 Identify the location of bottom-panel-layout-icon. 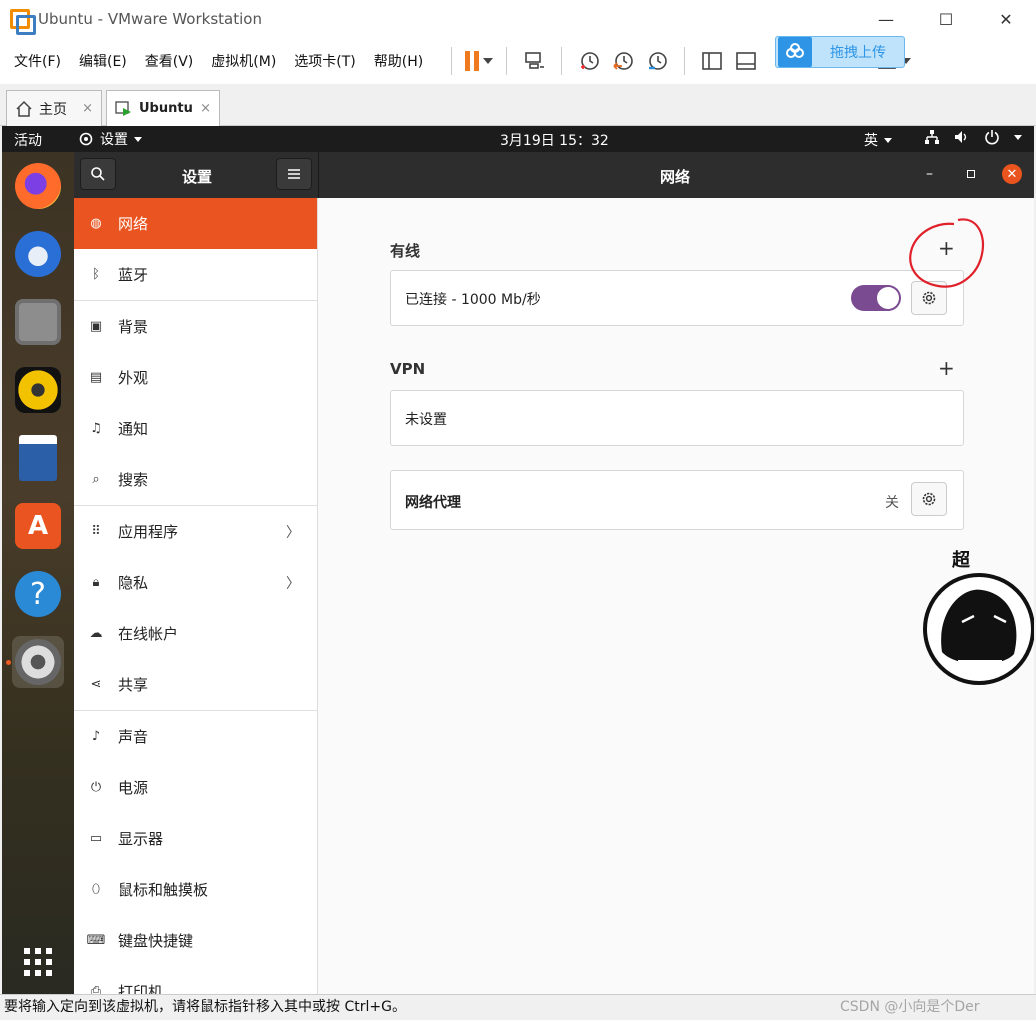
(746, 61).